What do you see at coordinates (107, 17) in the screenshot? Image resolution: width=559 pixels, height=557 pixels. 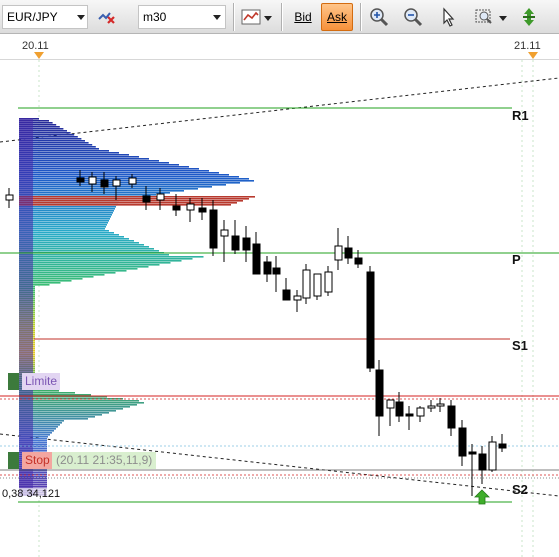 I see `indicator-off-icon` at bounding box center [107, 17].